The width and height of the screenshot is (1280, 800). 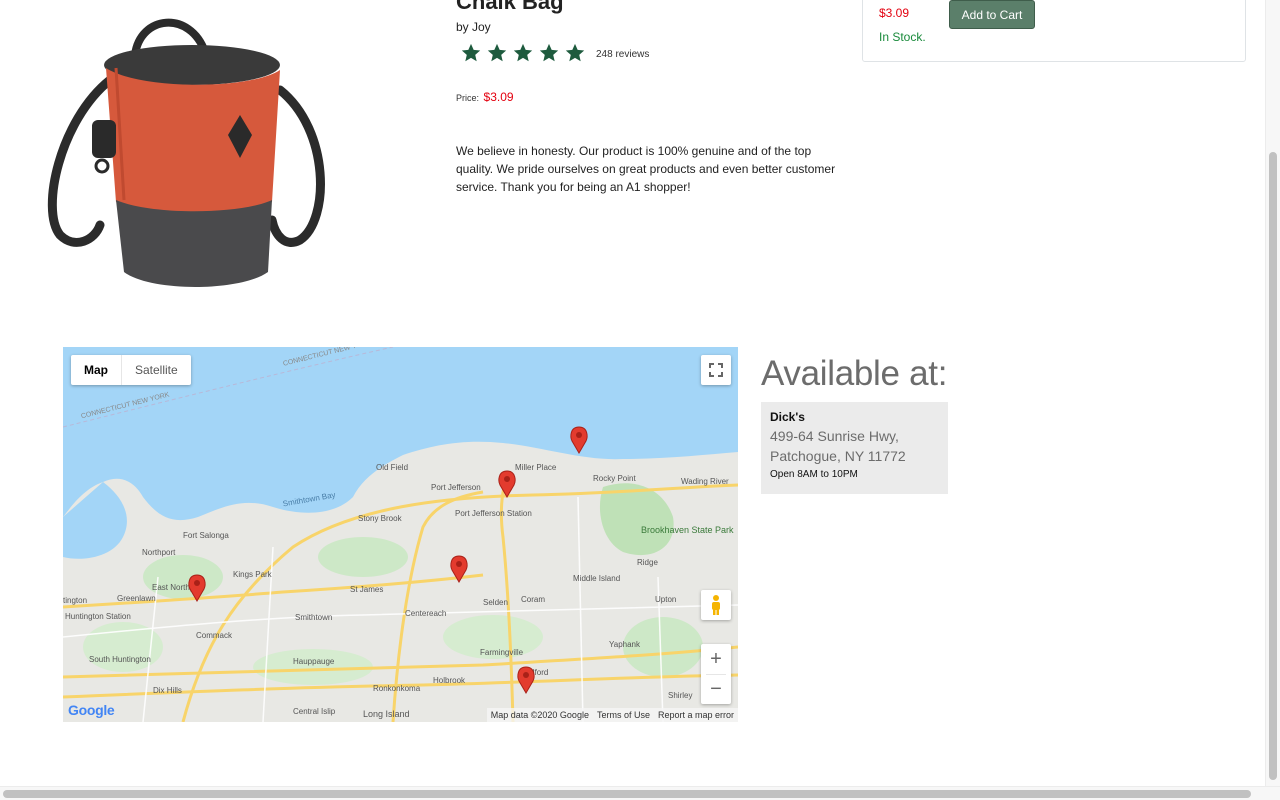 What do you see at coordinates (894, 13) in the screenshot?
I see `buy-box-price: $3.09` at bounding box center [894, 13].